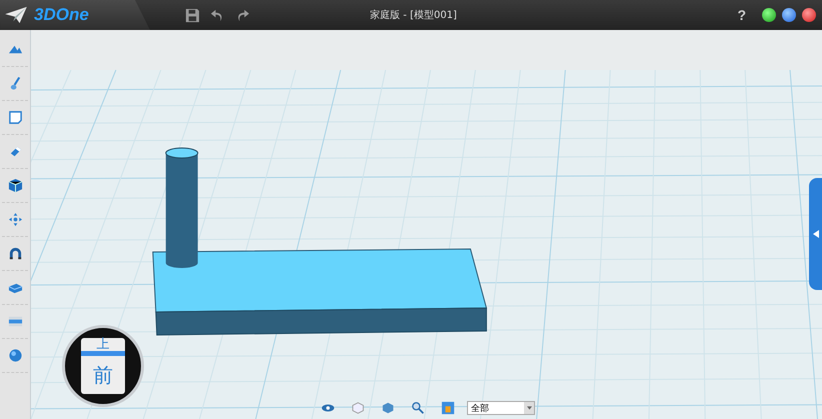  I want to click on app-logo: 3DOne, so click(61, 15).